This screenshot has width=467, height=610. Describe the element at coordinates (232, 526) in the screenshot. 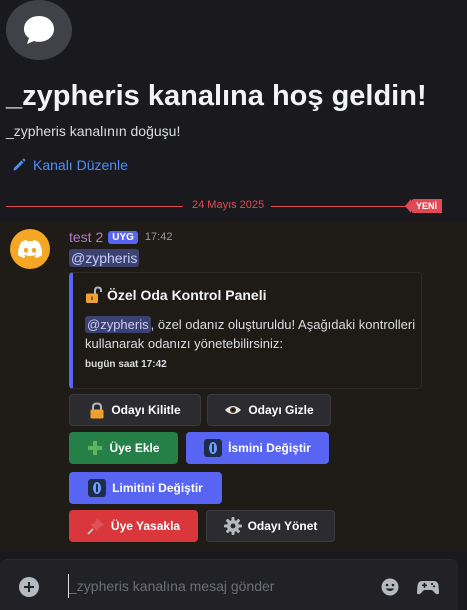

I see `gear-icon` at that location.